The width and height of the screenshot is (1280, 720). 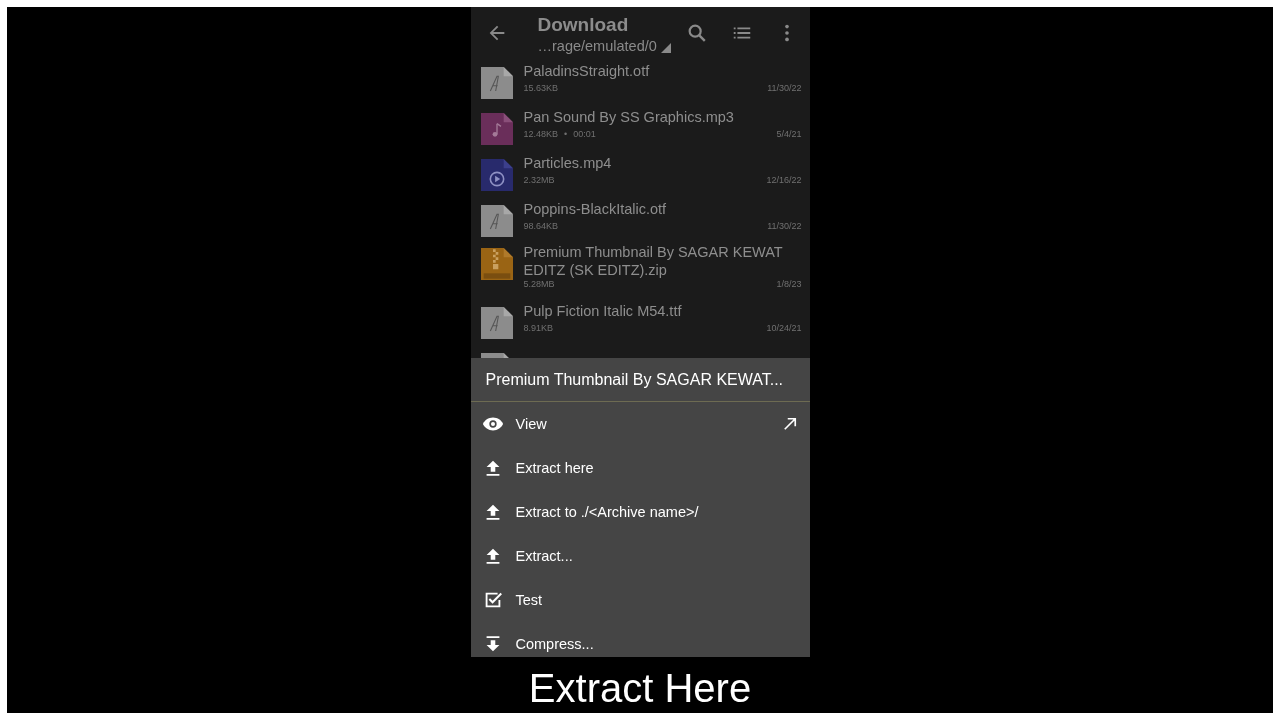 I want to click on menu-item: Test, so click(x=640, y=600).